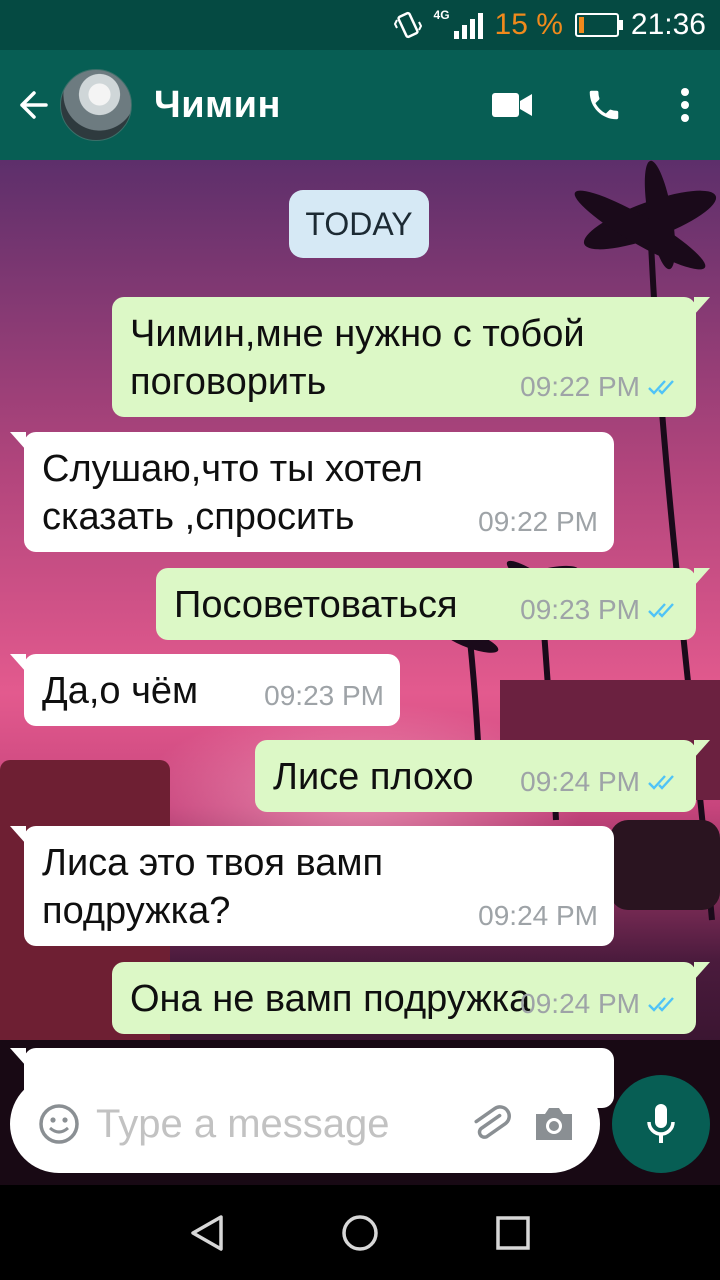 Image resolution: width=720 pixels, height=1280 pixels. I want to click on back-button, so click(32, 105).